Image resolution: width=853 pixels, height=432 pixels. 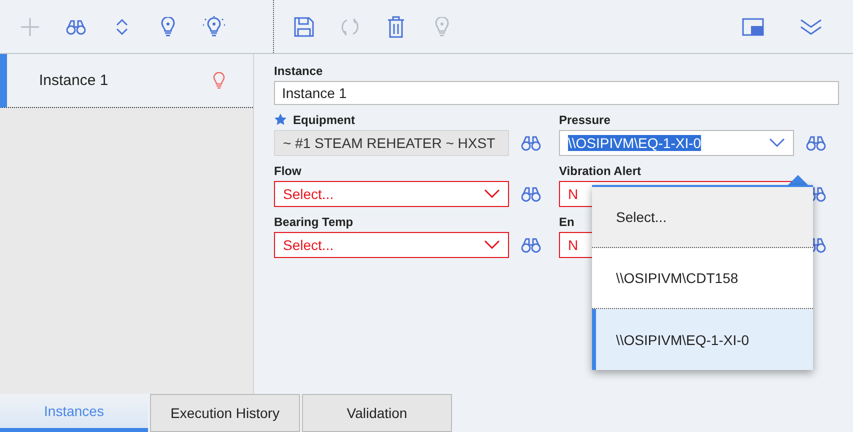 I want to click on instance-input: Instance 1, so click(x=556, y=93).